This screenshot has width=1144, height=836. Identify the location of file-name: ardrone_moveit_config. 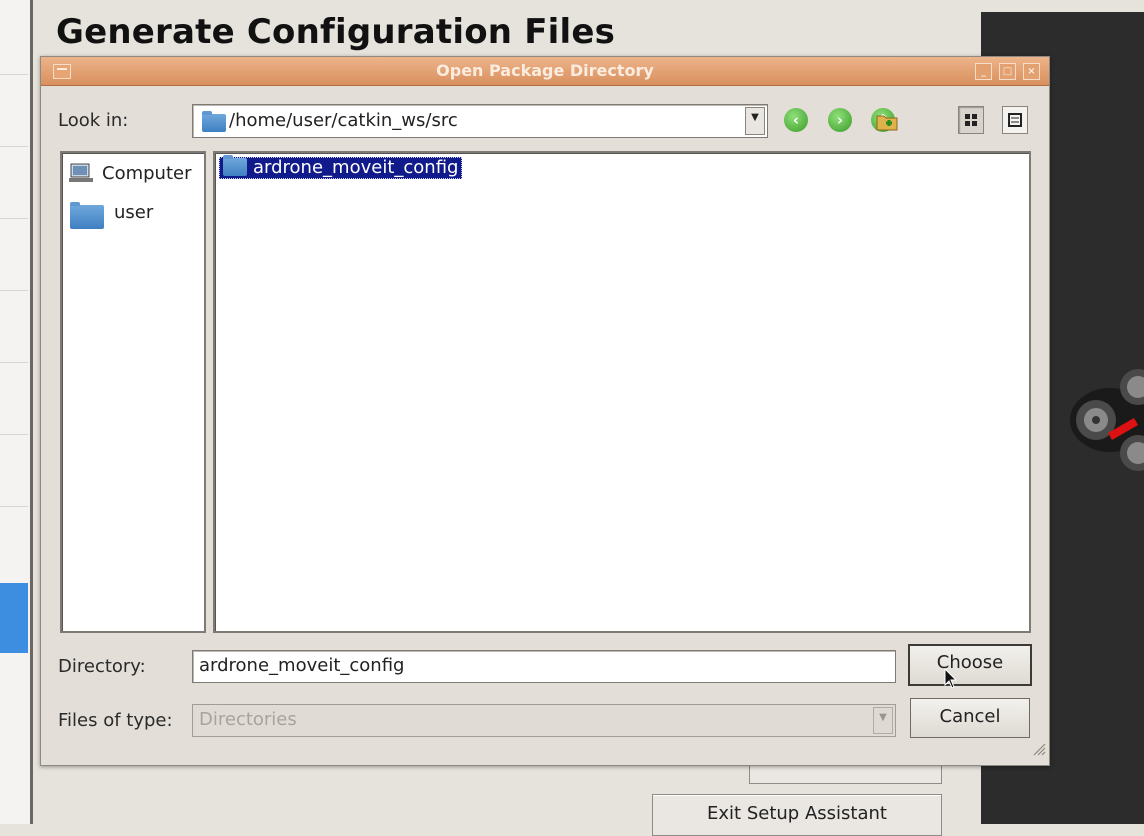
(356, 167).